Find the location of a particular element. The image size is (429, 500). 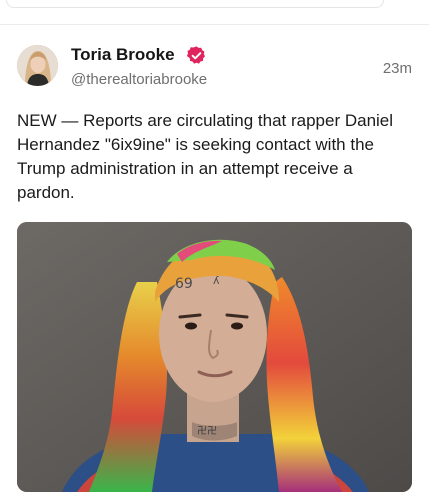

svg-text: 卍卍 is located at coordinates (207, 431).